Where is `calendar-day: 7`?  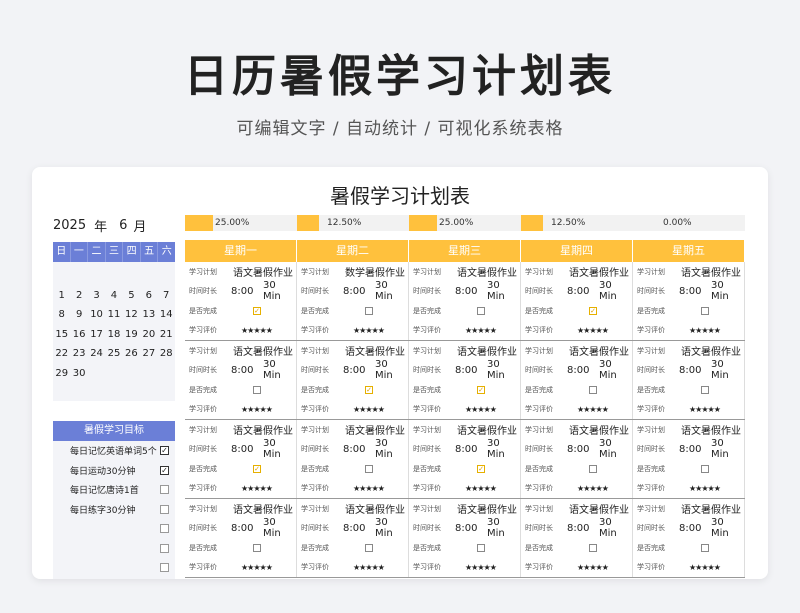 calendar-day: 7 is located at coordinates (166, 296).